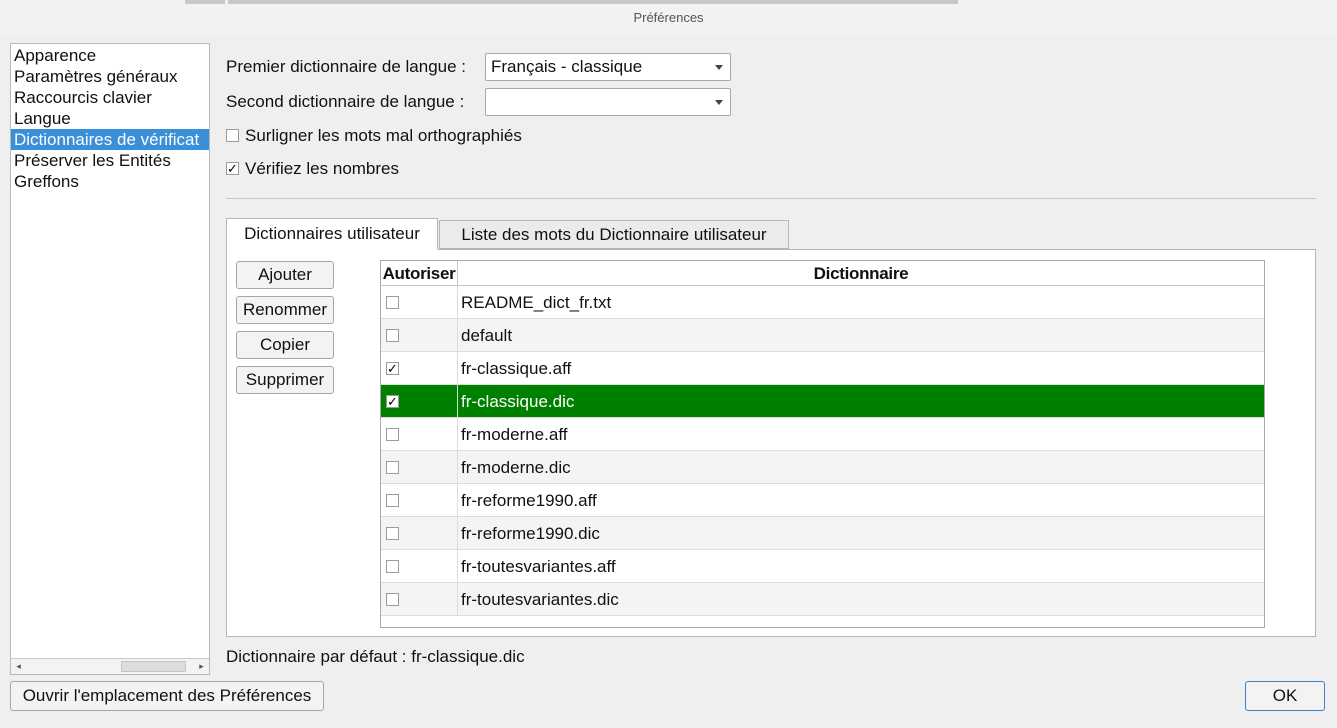  I want to click on sidebar-item-langue: Langue, so click(111, 118).